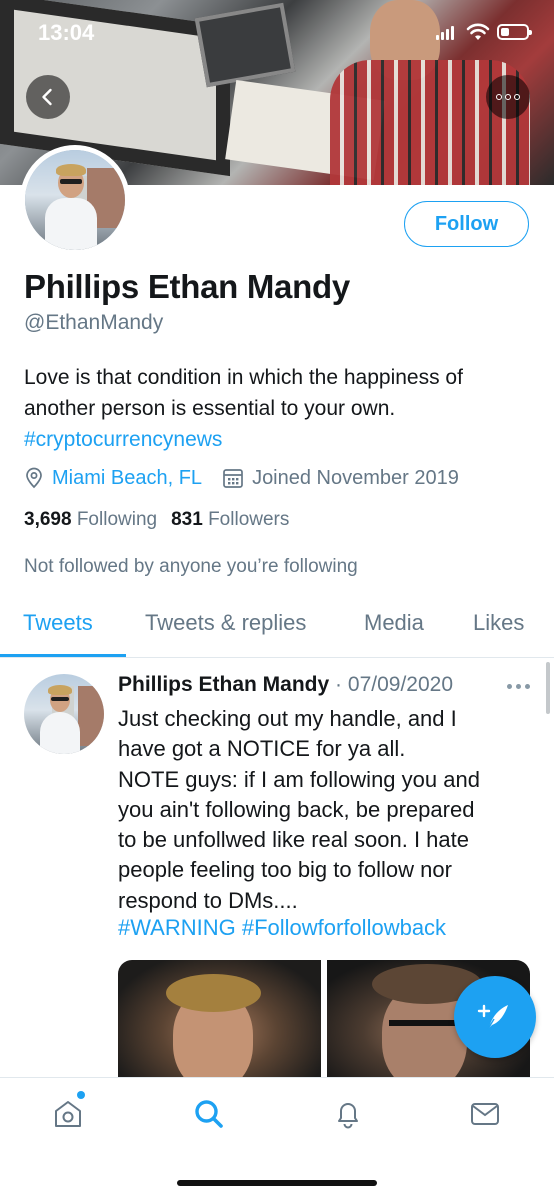  I want to click on followers-count: 831, so click(187, 519).